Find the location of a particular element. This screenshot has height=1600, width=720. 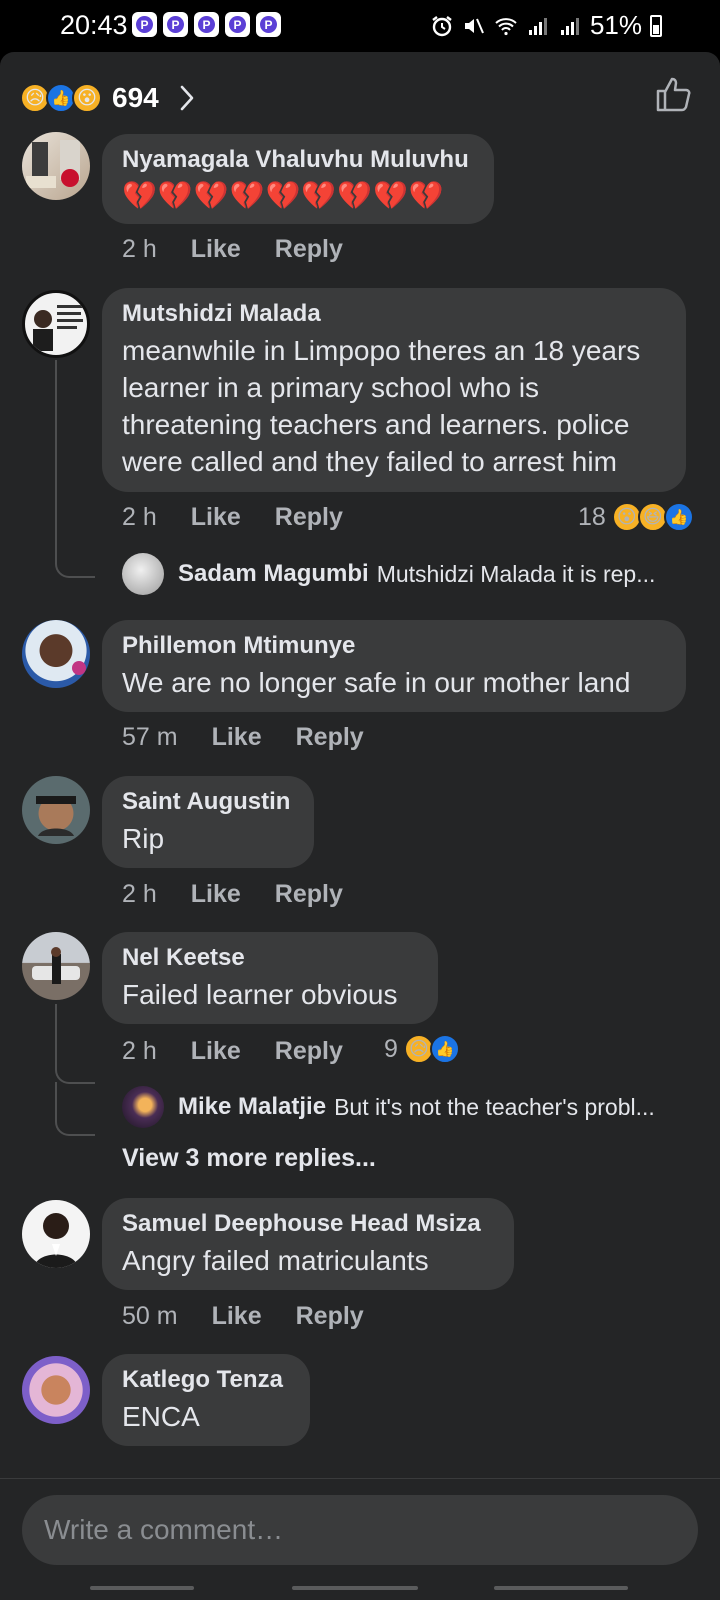

status-time: 20:43 is located at coordinates (94, 25).